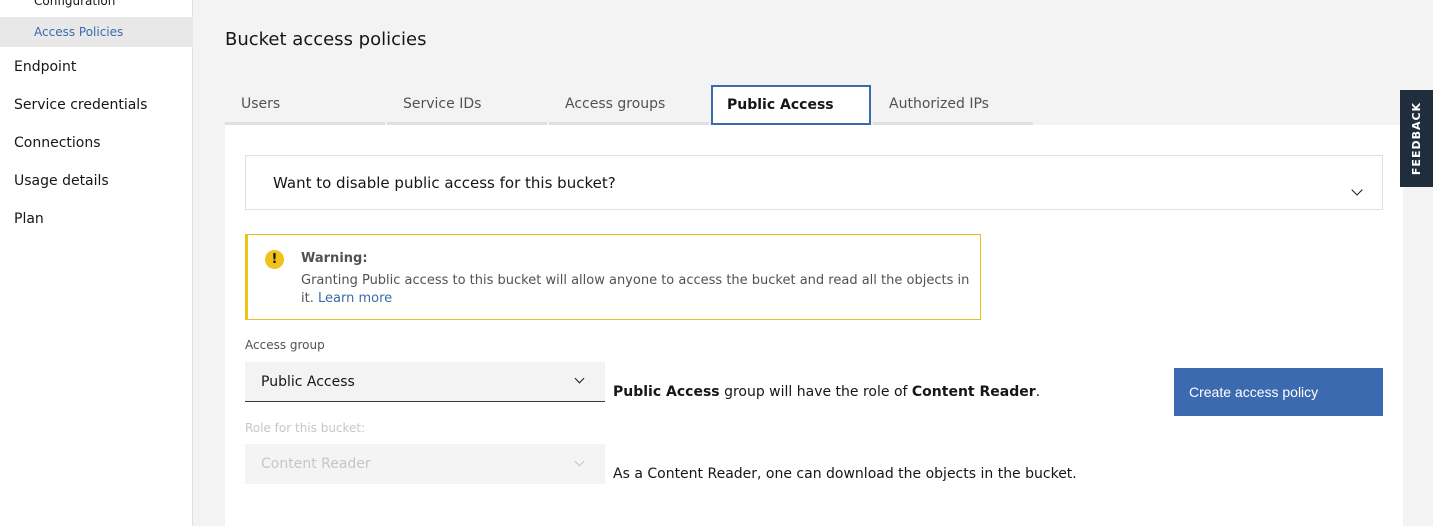  What do you see at coordinates (791, 105) in the screenshot?
I see `tab-public-access: Public Access` at bounding box center [791, 105].